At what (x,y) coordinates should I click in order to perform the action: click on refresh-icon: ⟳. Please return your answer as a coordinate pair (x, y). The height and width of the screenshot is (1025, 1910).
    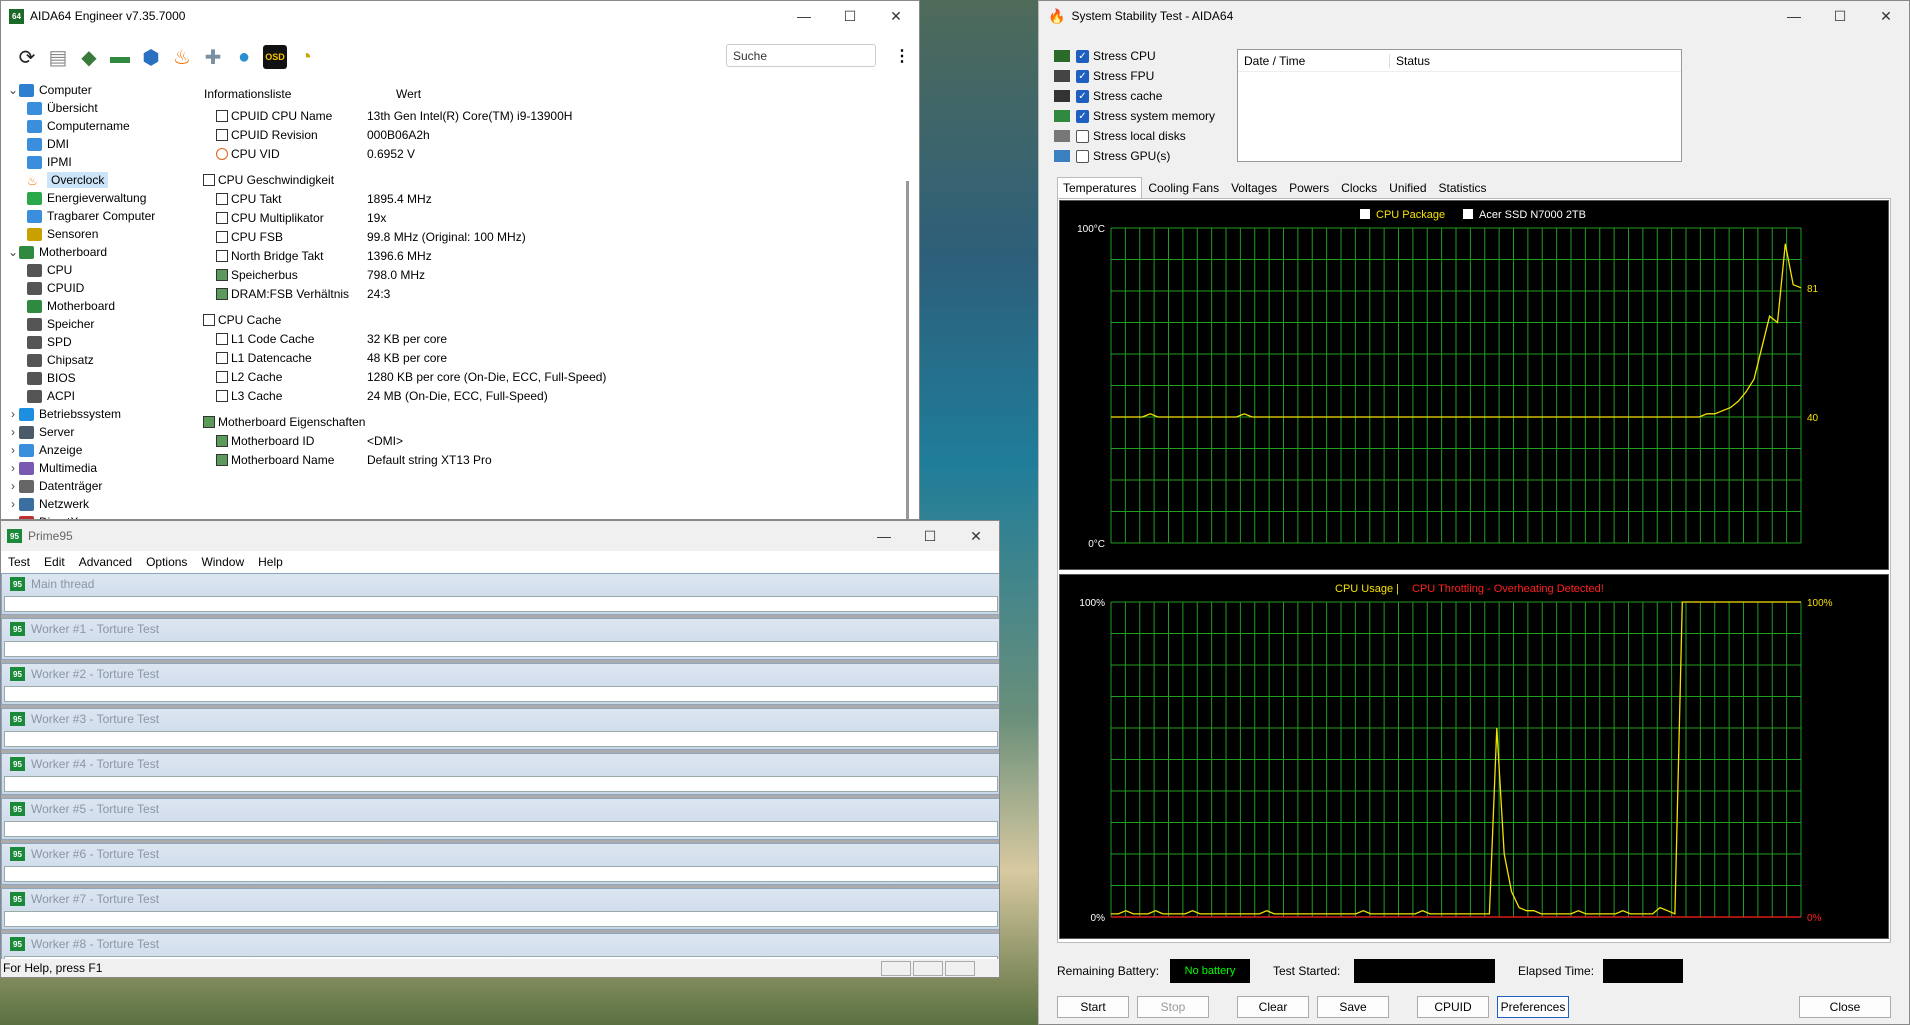
    Looking at the image, I should click on (27, 57).